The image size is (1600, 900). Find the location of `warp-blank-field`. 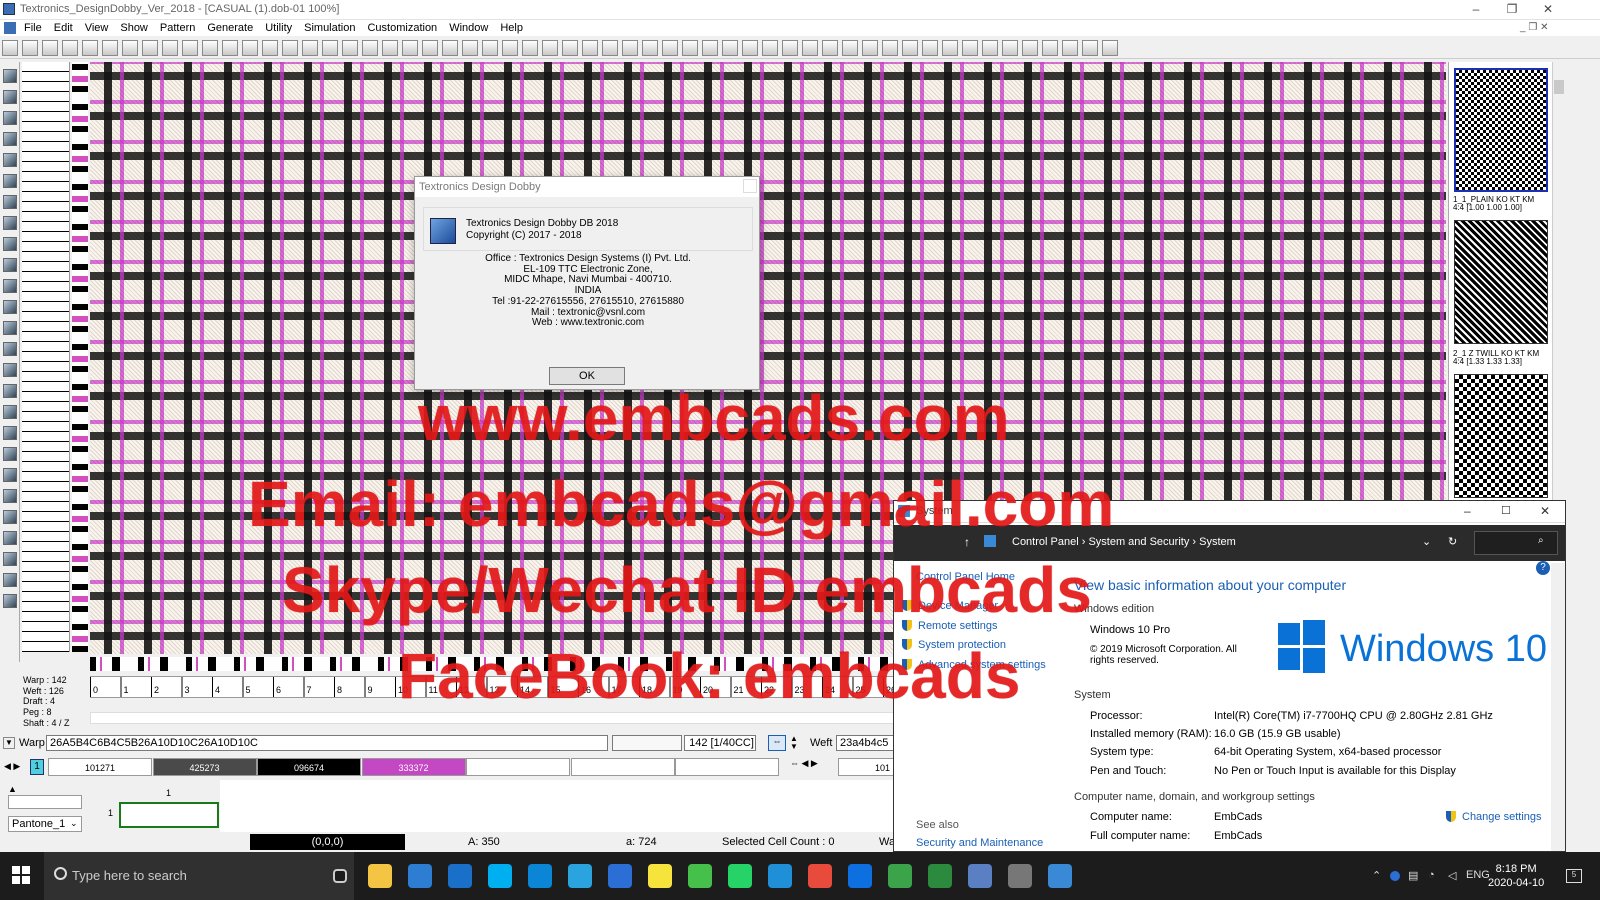

warp-blank-field is located at coordinates (647, 743).